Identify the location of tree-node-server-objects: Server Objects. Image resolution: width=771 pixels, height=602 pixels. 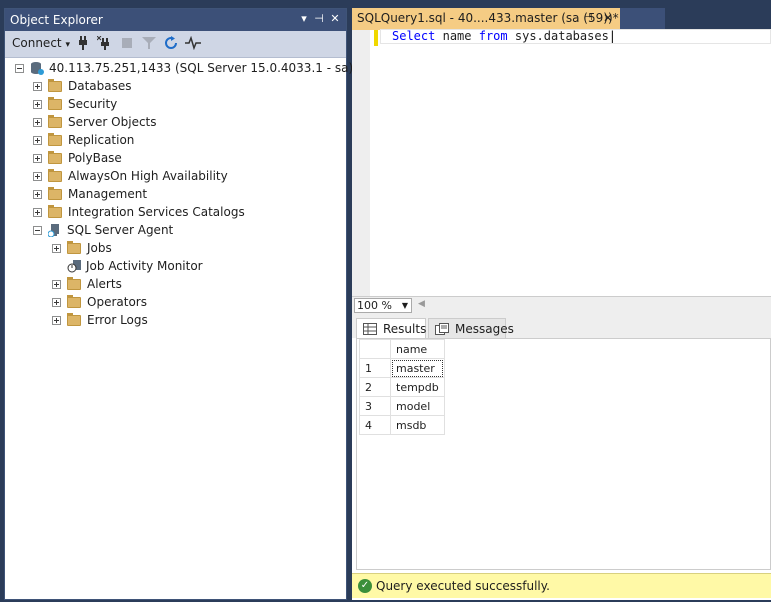
(95, 122).